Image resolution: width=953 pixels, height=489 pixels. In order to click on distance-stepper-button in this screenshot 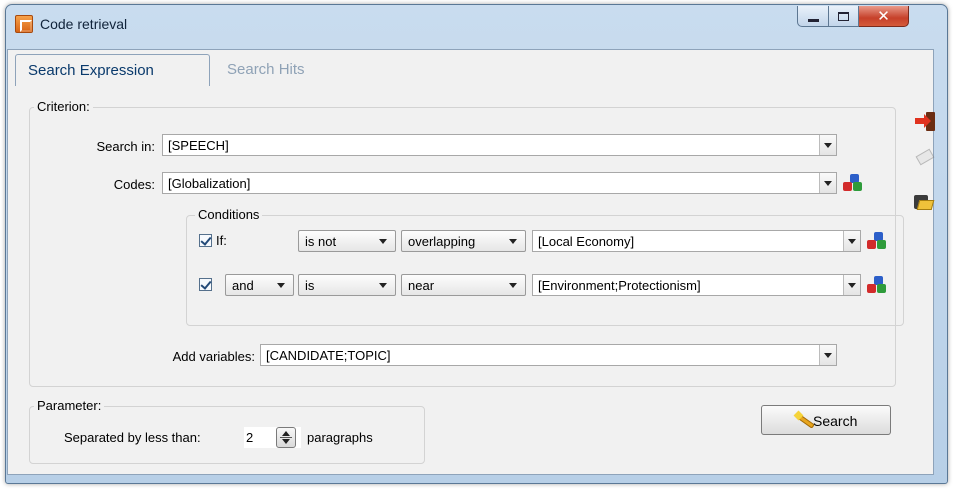, I will do `click(286, 437)`.